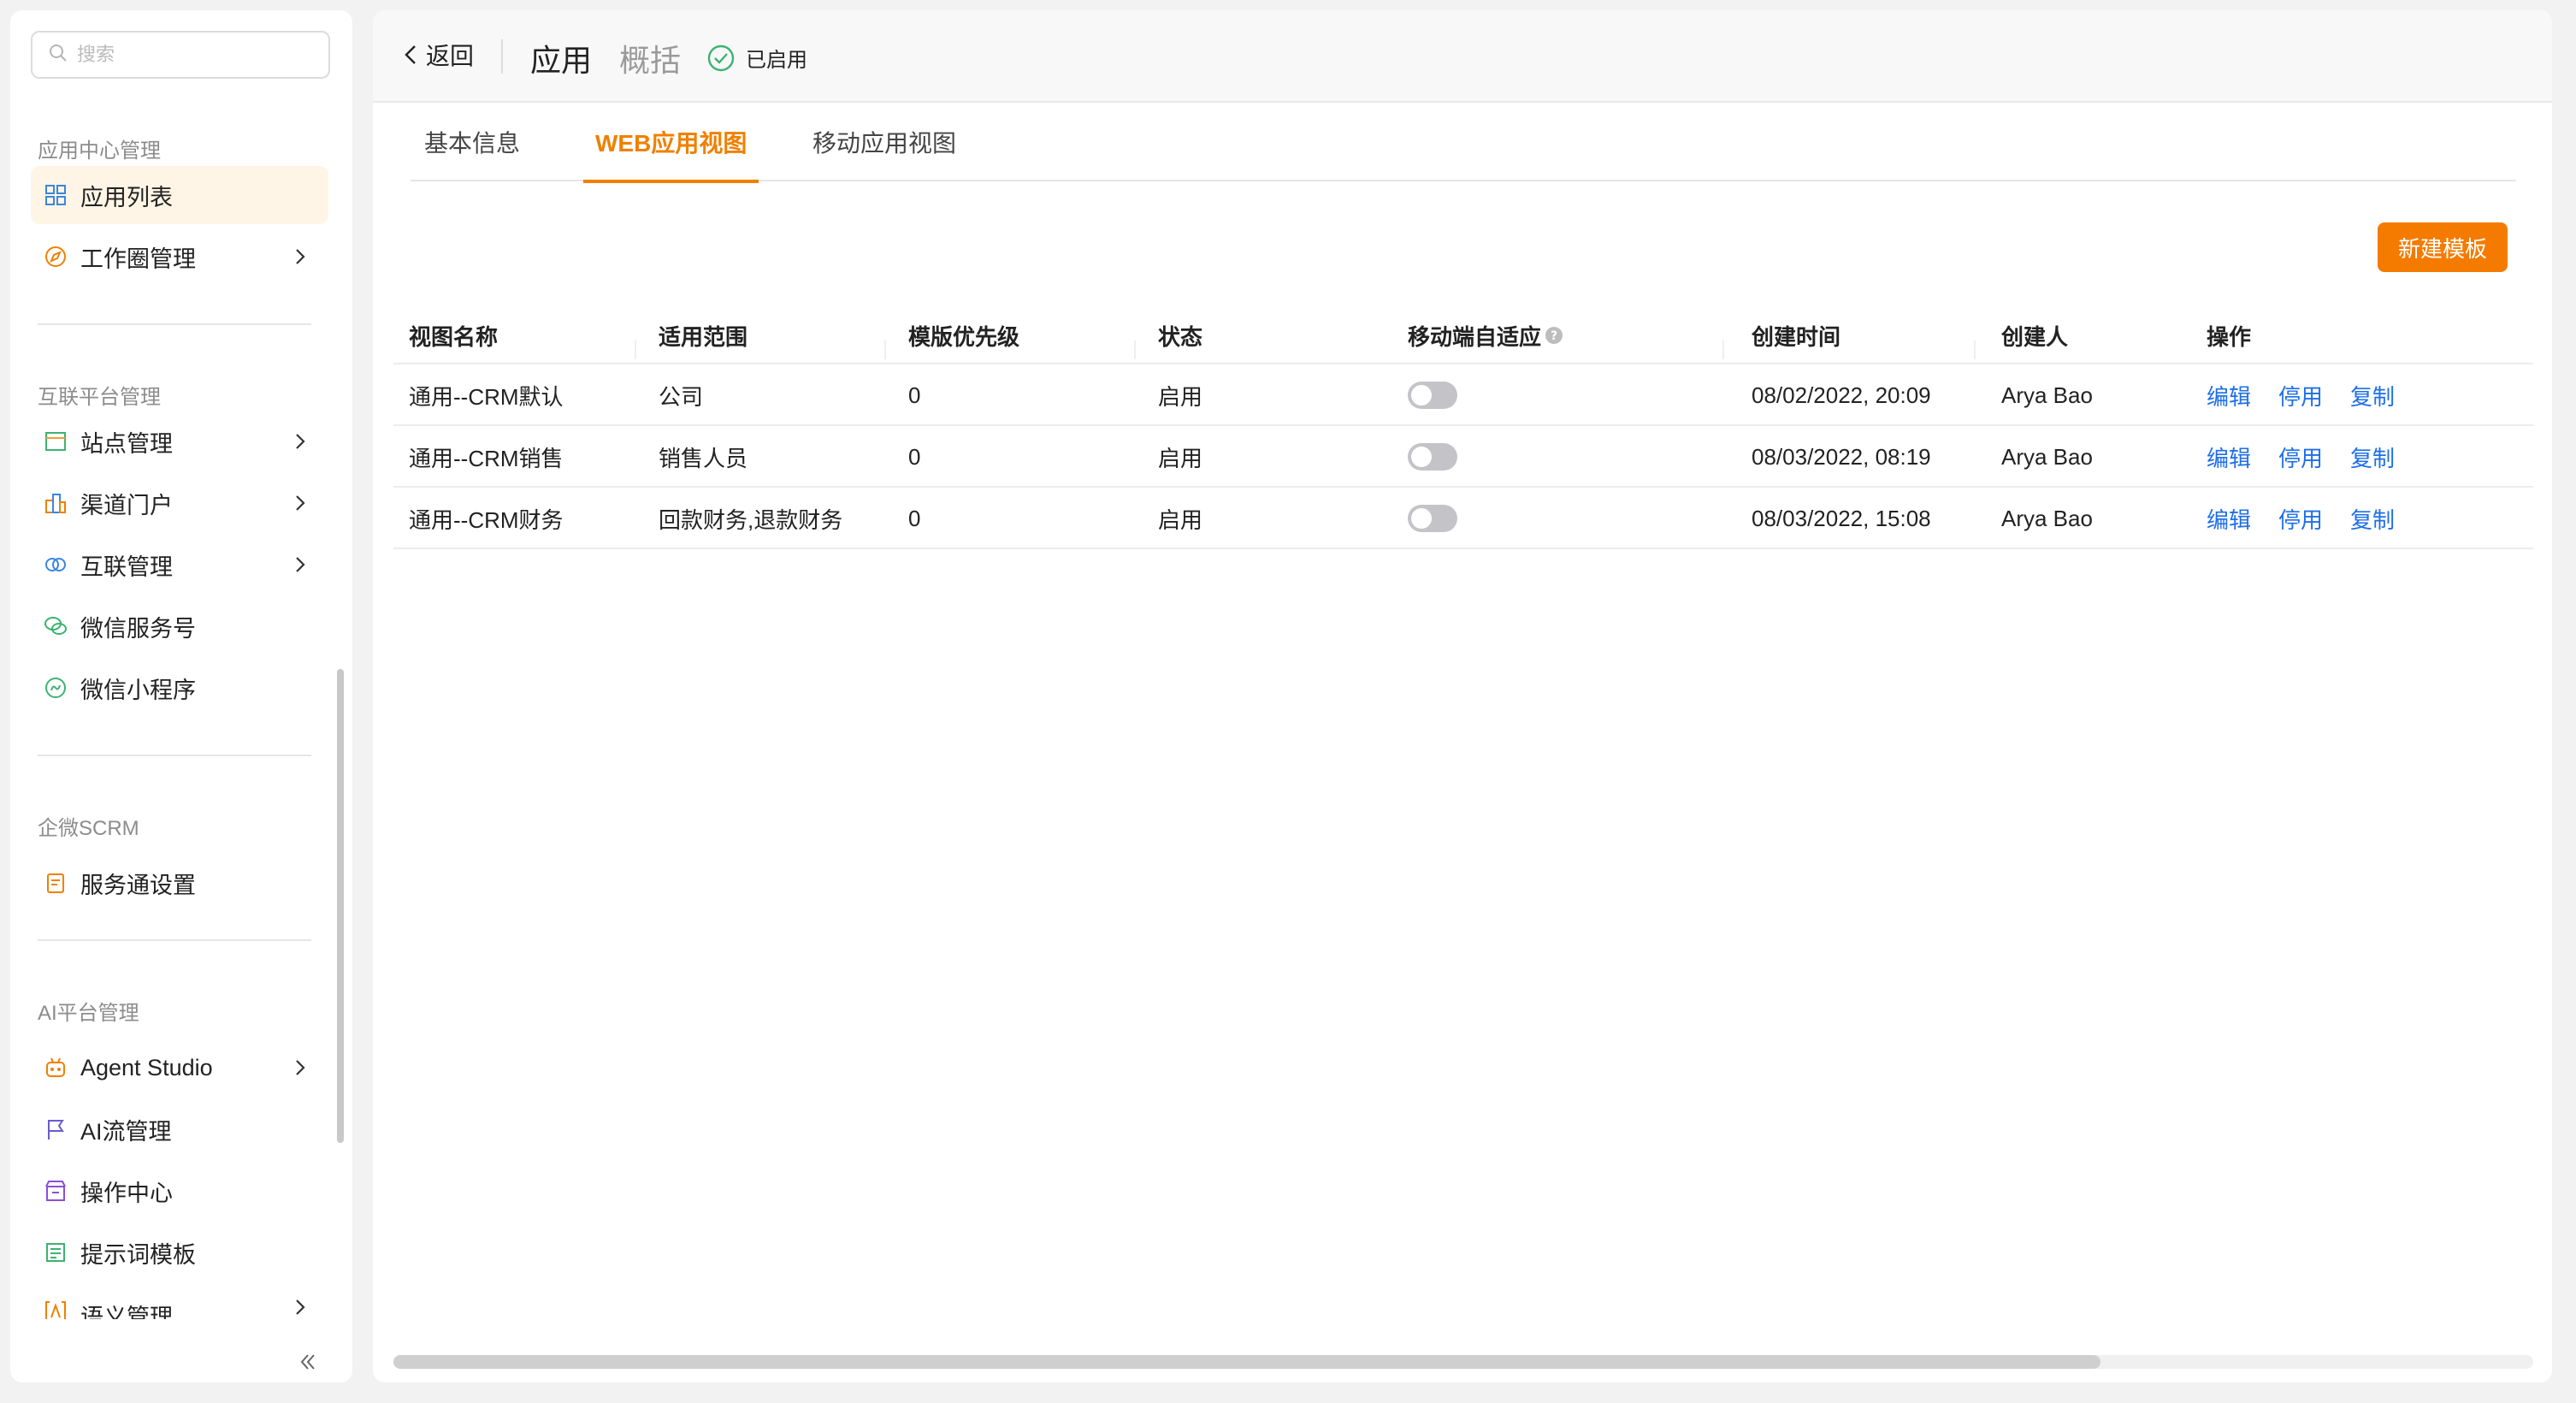 This screenshot has width=2576, height=1403. What do you see at coordinates (126, 505) in the screenshot?
I see `sidebar-item-label: 渠道门户` at bounding box center [126, 505].